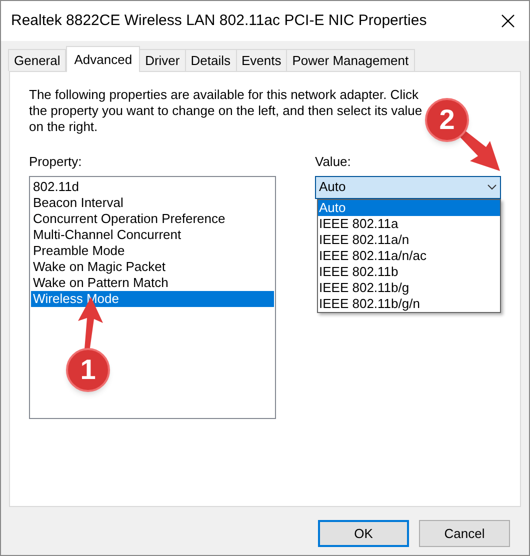 This screenshot has width=530, height=556. What do you see at coordinates (226, 111) in the screenshot?
I see `description-text: The following properties are available for this network adapter. Click the property you want to change on the left, and then select its value on the right.` at bounding box center [226, 111].